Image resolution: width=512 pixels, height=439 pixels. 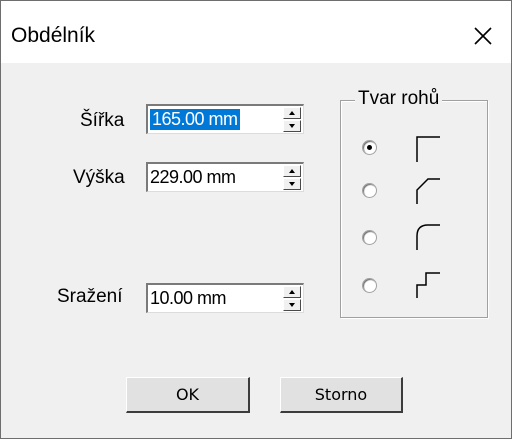 I want to click on radio-square-corner, so click(x=369, y=147).